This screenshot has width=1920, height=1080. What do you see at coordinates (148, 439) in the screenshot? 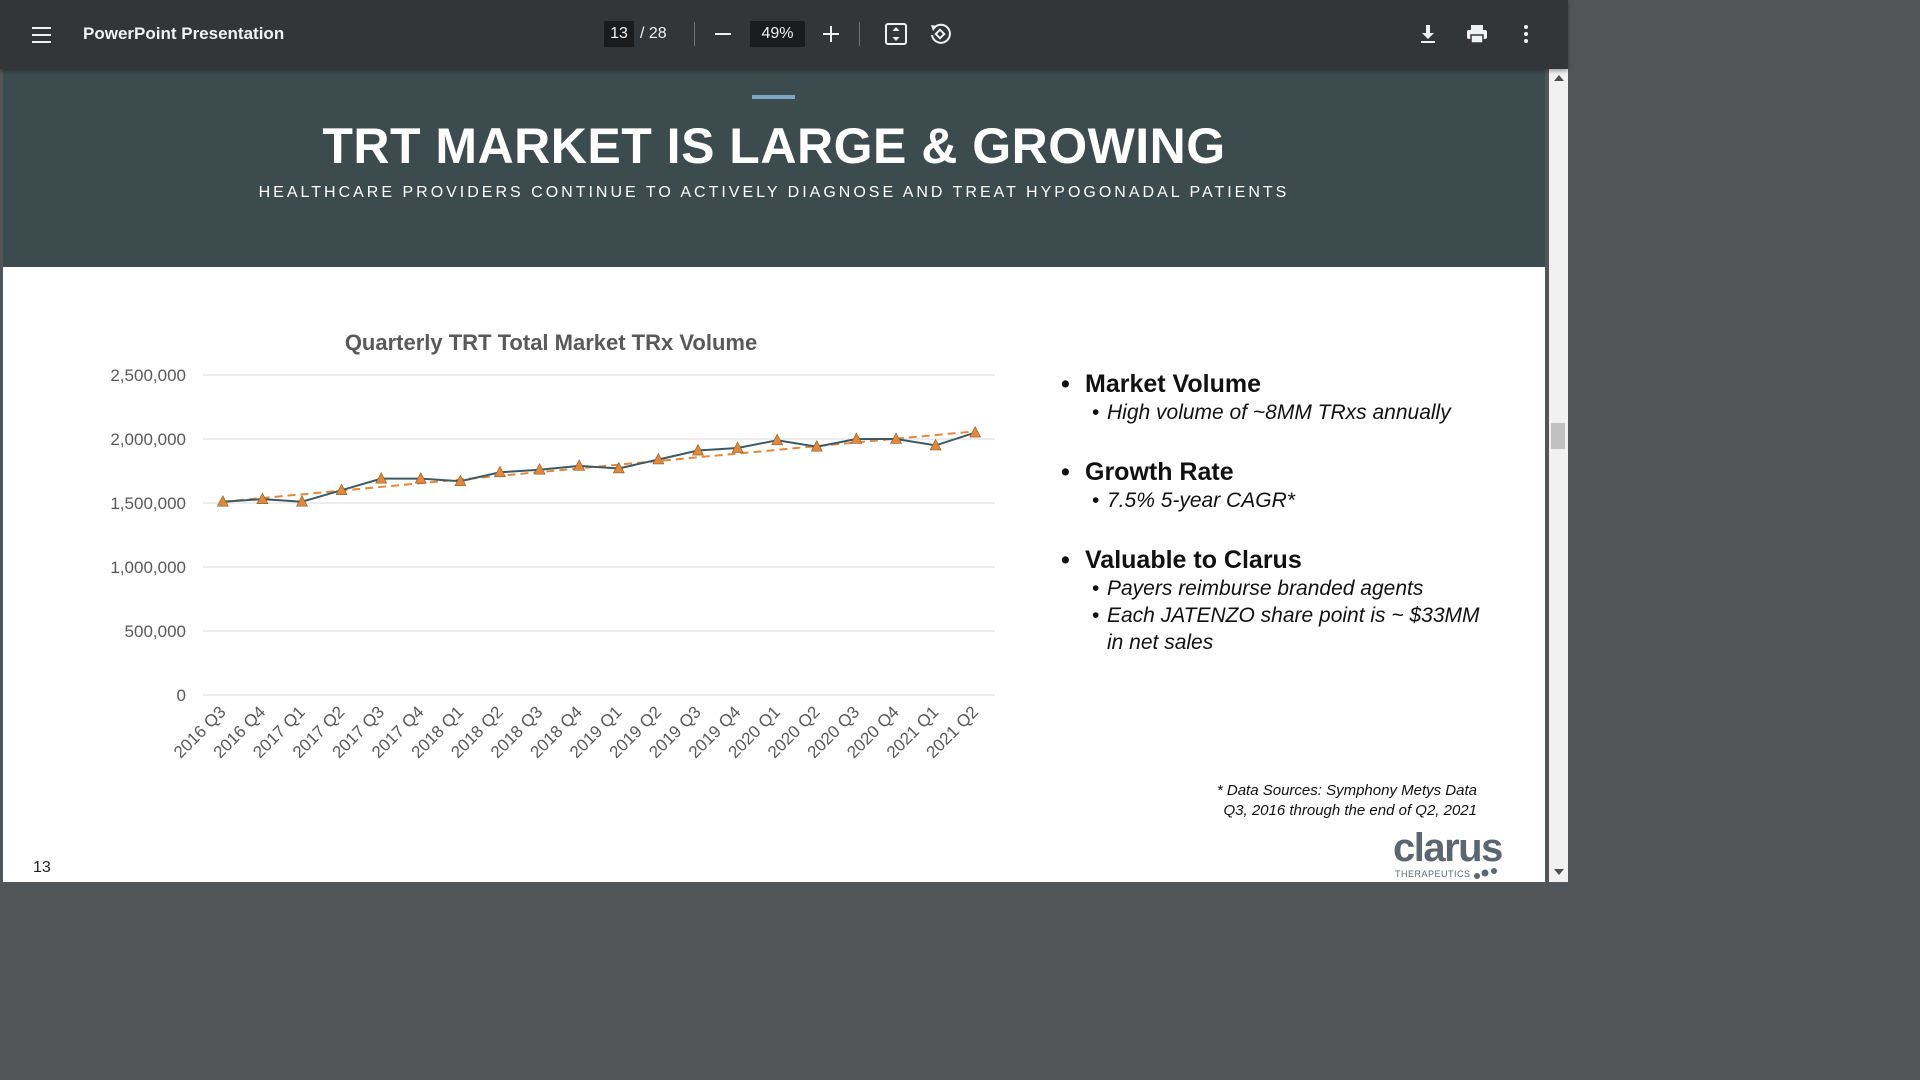
I see `y-tick-label: 2,000,000` at bounding box center [148, 439].